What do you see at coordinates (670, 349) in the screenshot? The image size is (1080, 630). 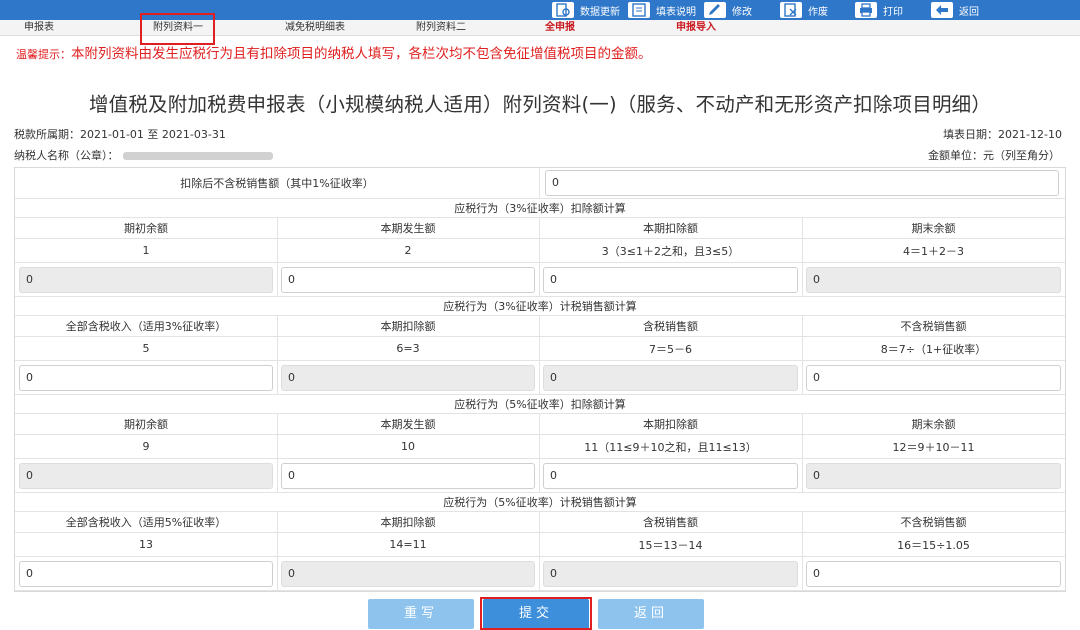 I see `column-code: 7＝5－6` at bounding box center [670, 349].